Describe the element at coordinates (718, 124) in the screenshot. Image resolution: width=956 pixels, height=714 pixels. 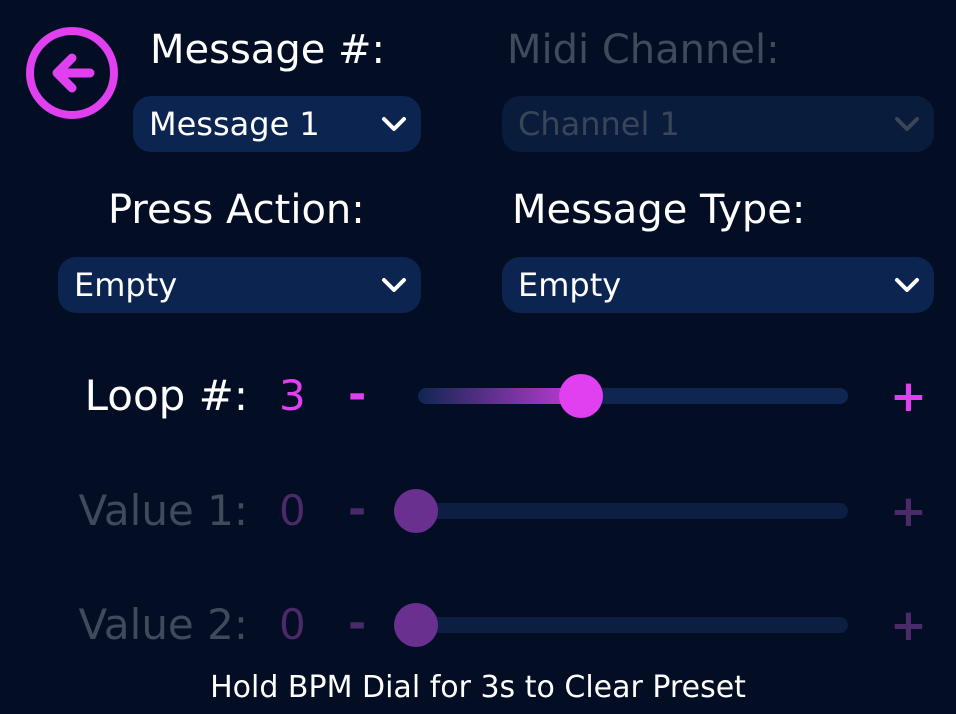
I see `midi-channel-select: Channel 1` at that location.